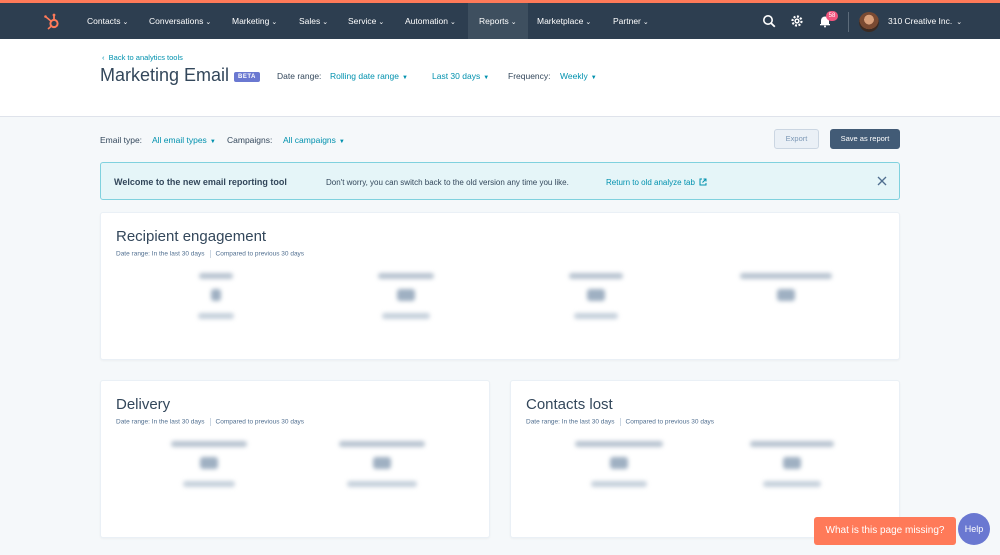 This screenshot has width=1000, height=555. I want to click on banner-title: Welcome to the new email reporting tool, so click(200, 182).